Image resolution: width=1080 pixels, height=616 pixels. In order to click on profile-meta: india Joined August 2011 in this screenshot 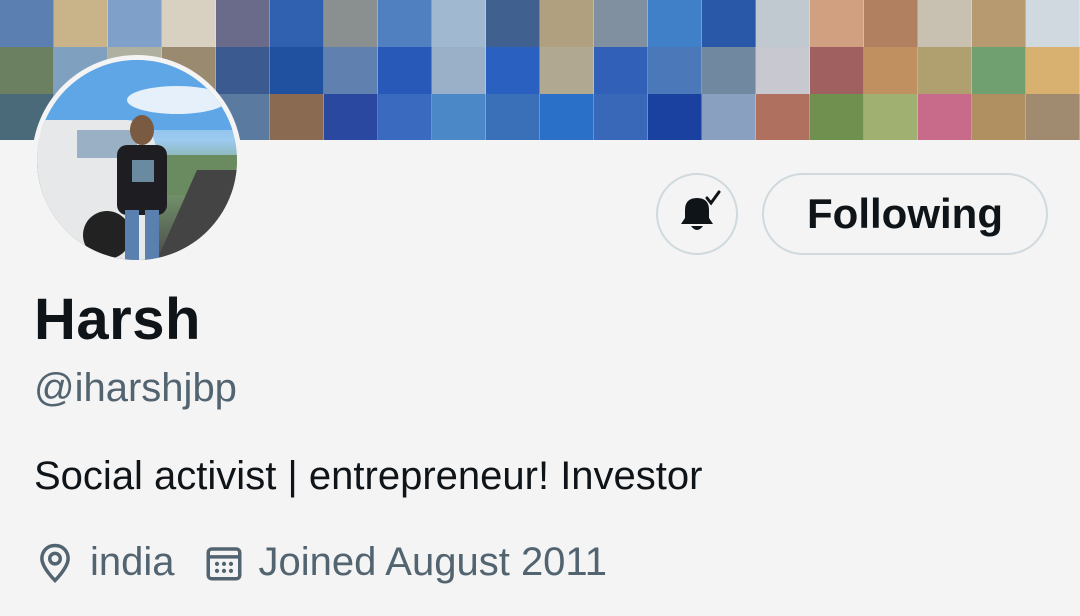, I will do `click(334, 562)`.